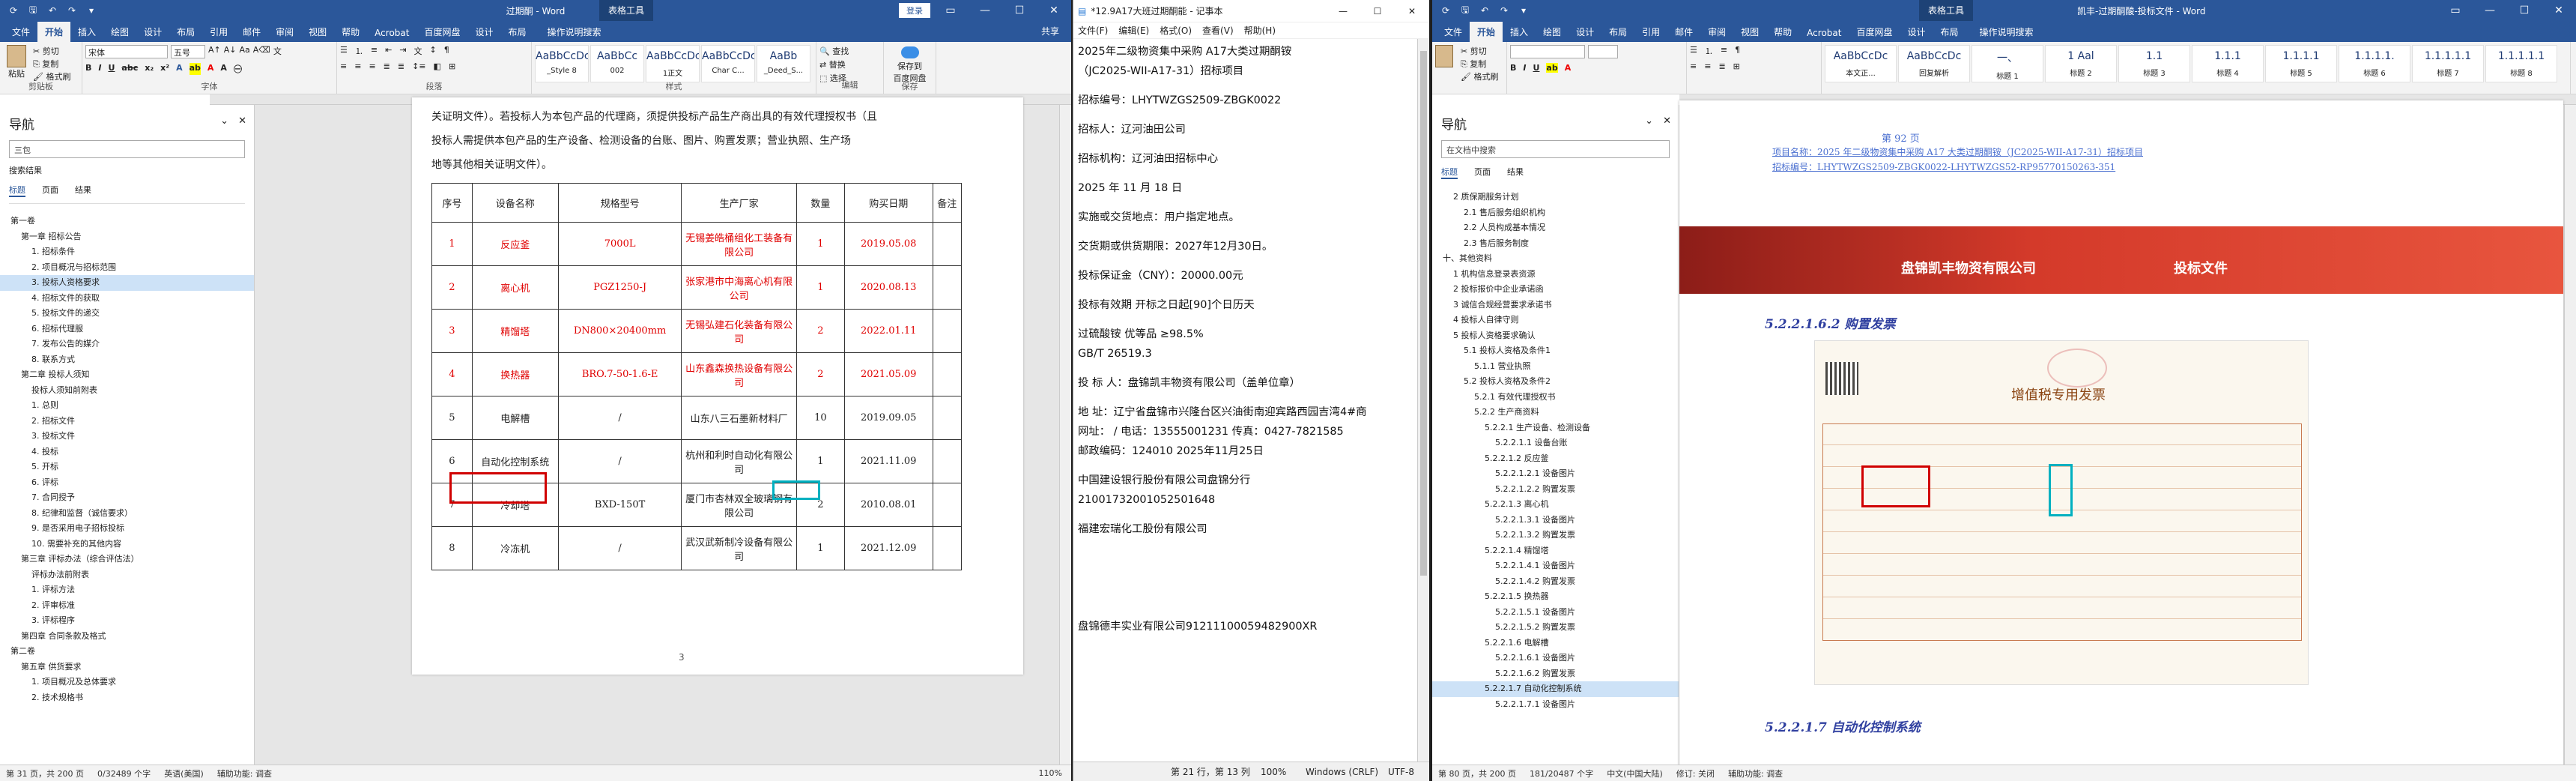 Image resolution: width=2576 pixels, height=781 pixels. What do you see at coordinates (1176, 30) in the screenshot?
I see `menu-item: 格式(O)` at bounding box center [1176, 30].